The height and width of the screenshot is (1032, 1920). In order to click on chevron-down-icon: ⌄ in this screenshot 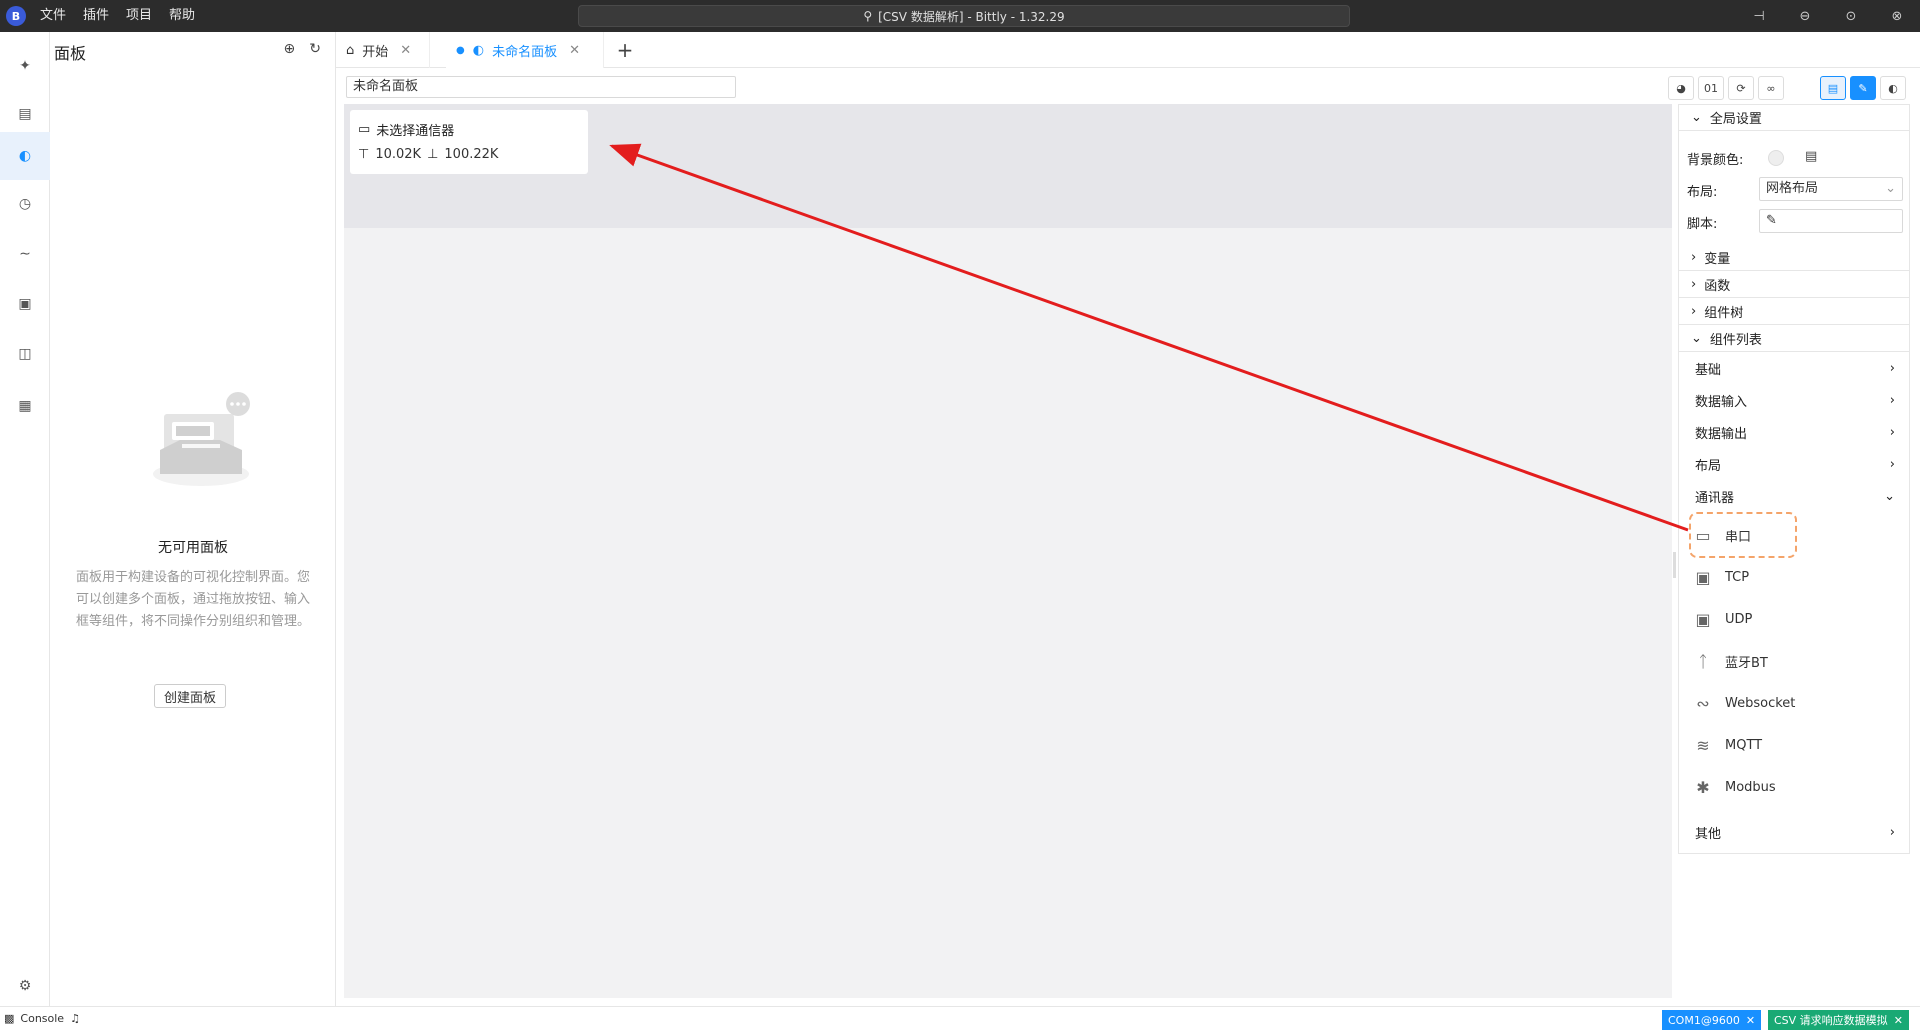, I will do `click(1696, 338)`.